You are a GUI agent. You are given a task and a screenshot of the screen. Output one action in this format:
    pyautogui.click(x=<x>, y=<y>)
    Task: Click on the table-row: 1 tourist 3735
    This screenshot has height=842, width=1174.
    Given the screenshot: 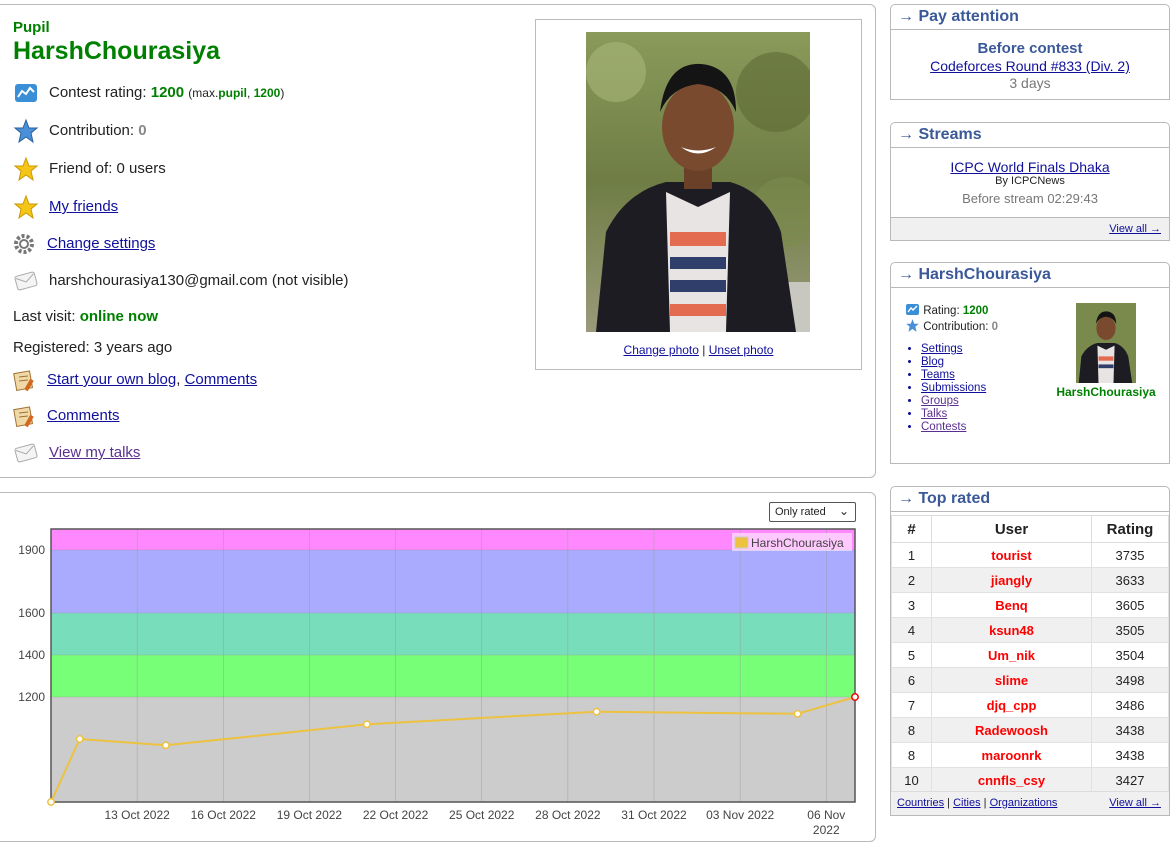 What is the action you would take?
    pyautogui.click(x=1030, y=555)
    